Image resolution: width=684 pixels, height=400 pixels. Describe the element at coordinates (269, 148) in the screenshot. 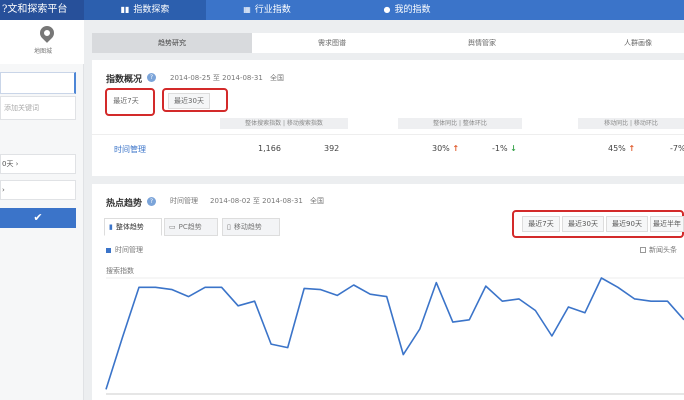

I see `overall-index-value: 1,166` at that location.